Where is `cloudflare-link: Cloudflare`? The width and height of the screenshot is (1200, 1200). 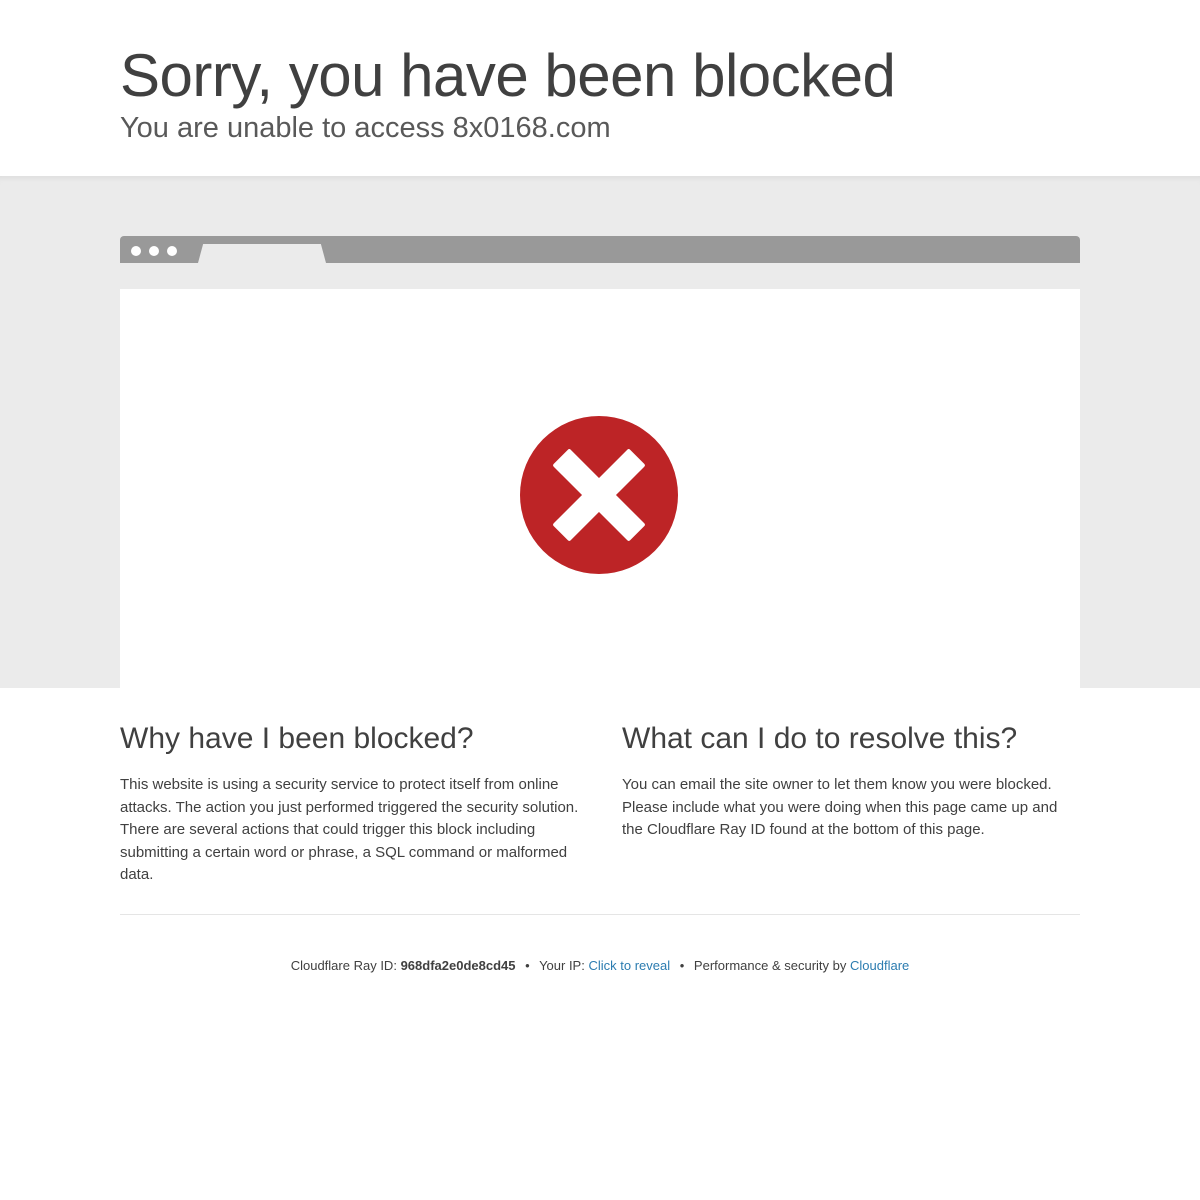
cloudflare-link: Cloudflare is located at coordinates (879, 965).